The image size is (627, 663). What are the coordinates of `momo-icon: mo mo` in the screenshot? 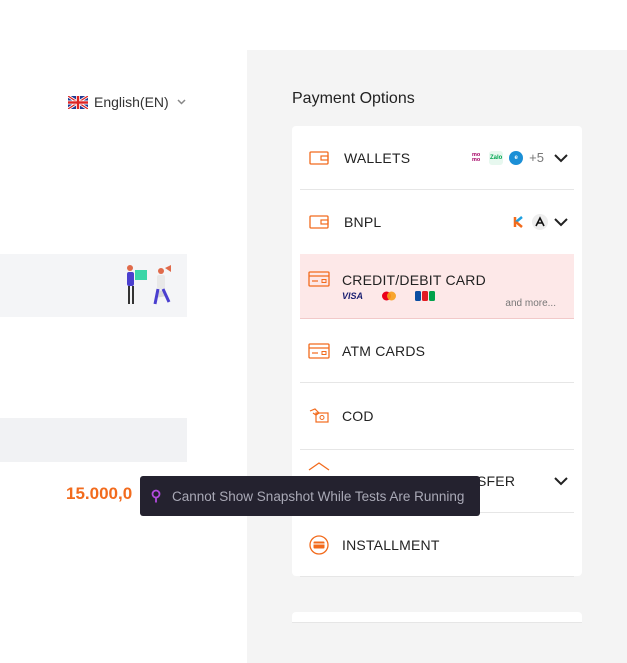 It's located at (476, 157).